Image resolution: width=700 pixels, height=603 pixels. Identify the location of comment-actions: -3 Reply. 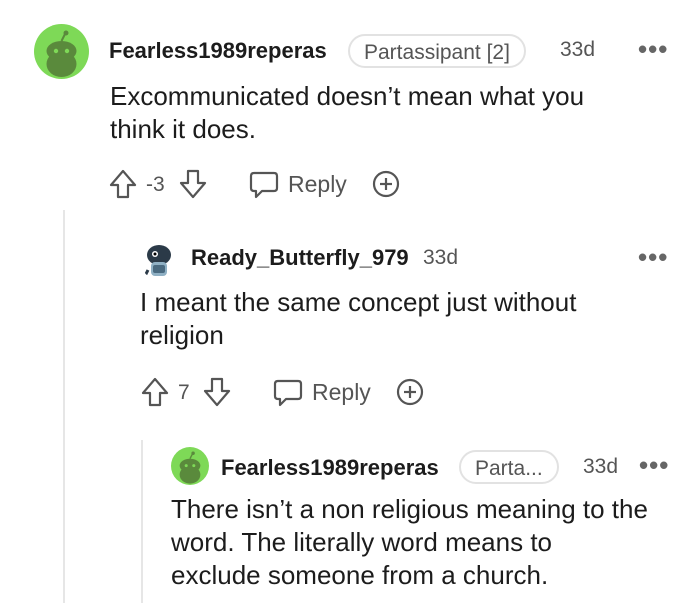
(258, 185).